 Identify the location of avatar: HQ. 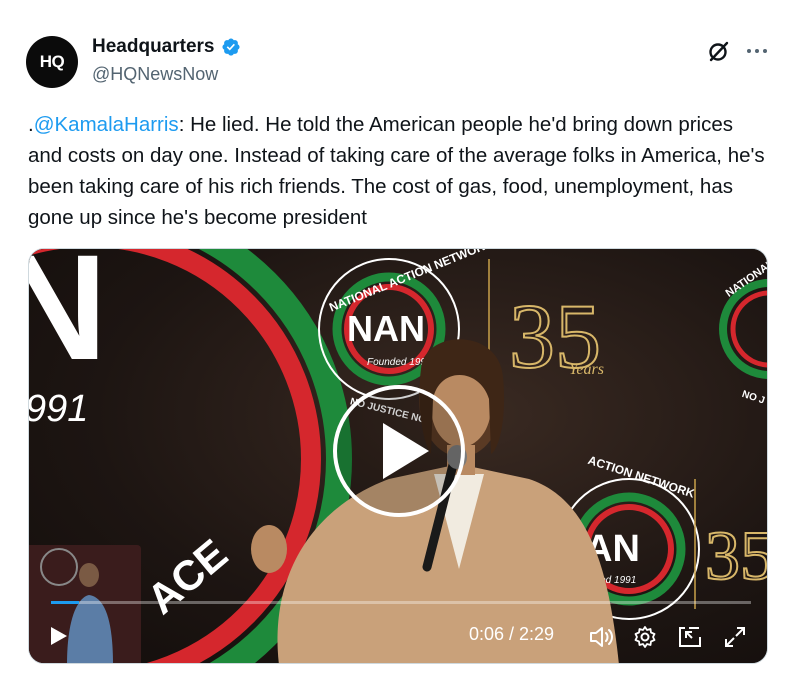
(52, 62).